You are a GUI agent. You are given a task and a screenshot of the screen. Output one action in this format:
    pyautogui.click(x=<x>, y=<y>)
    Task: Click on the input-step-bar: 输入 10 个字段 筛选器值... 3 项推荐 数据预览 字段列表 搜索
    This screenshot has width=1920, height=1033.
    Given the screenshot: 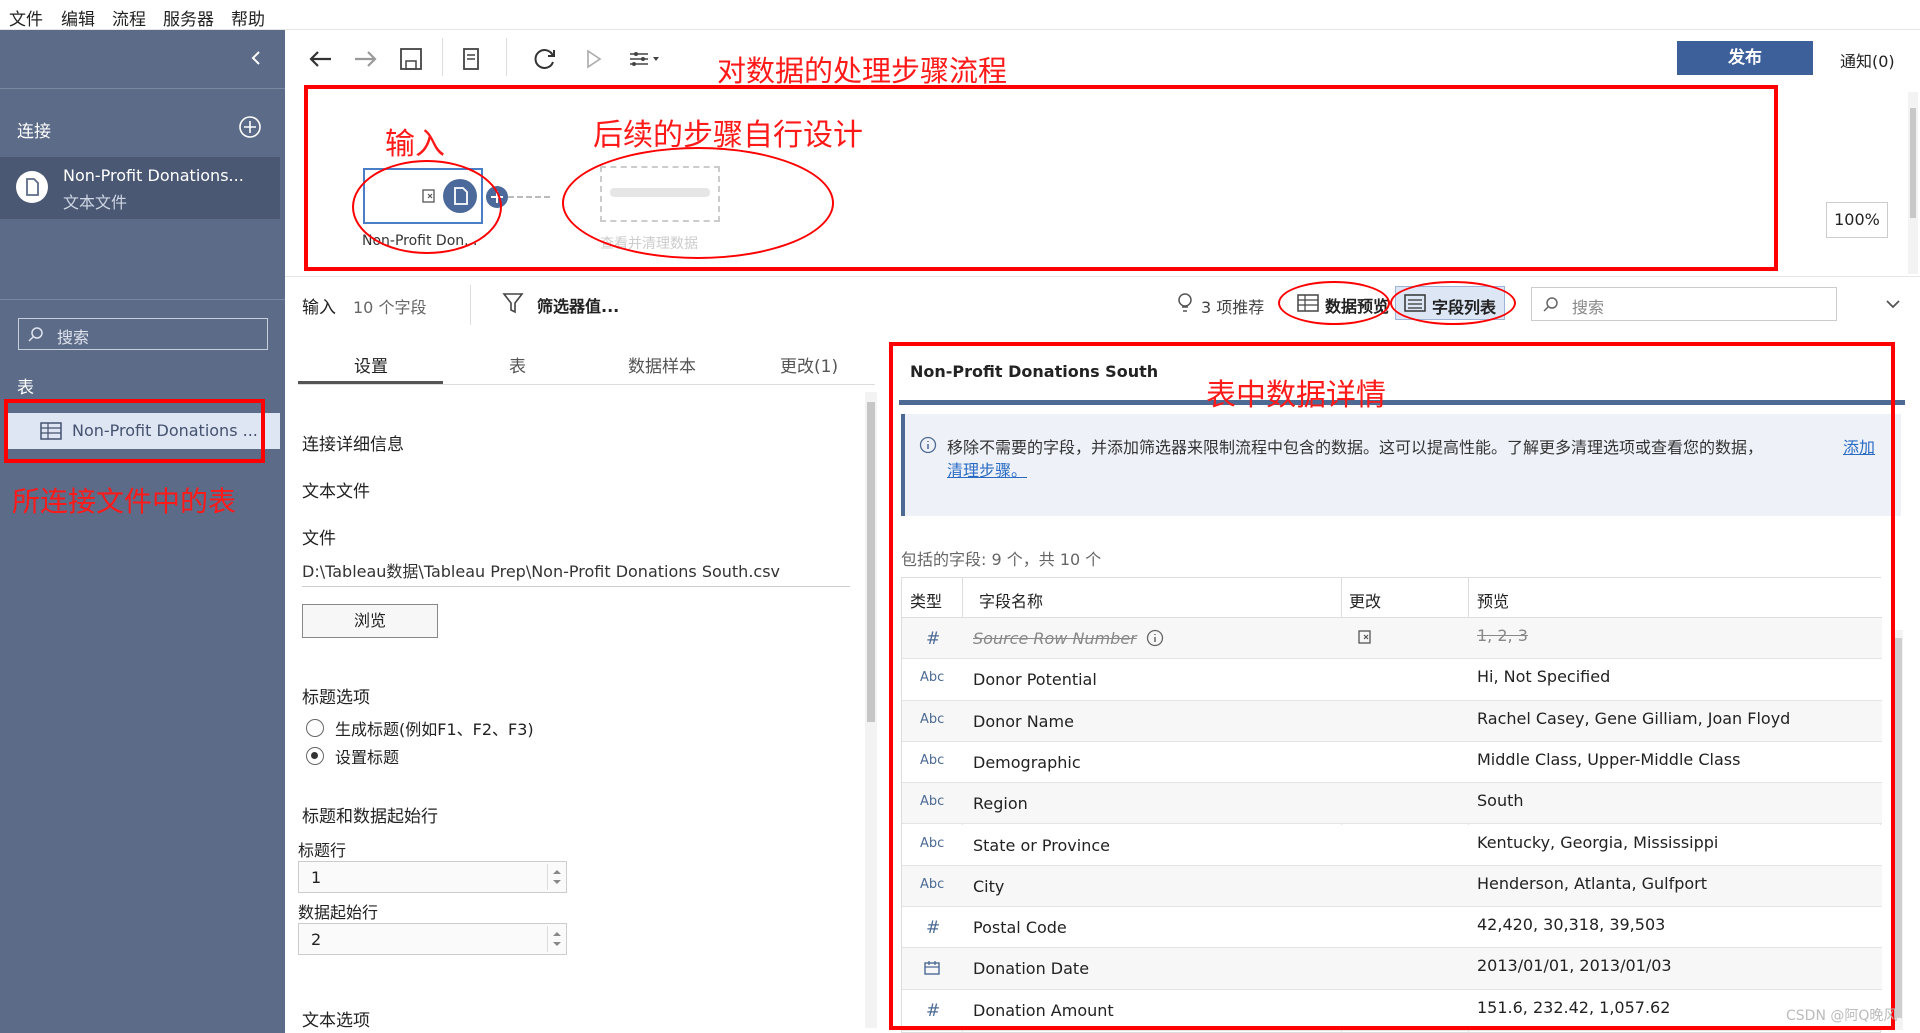 What is the action you would take?
    pyautogui.click(x=1102, y=303)
    